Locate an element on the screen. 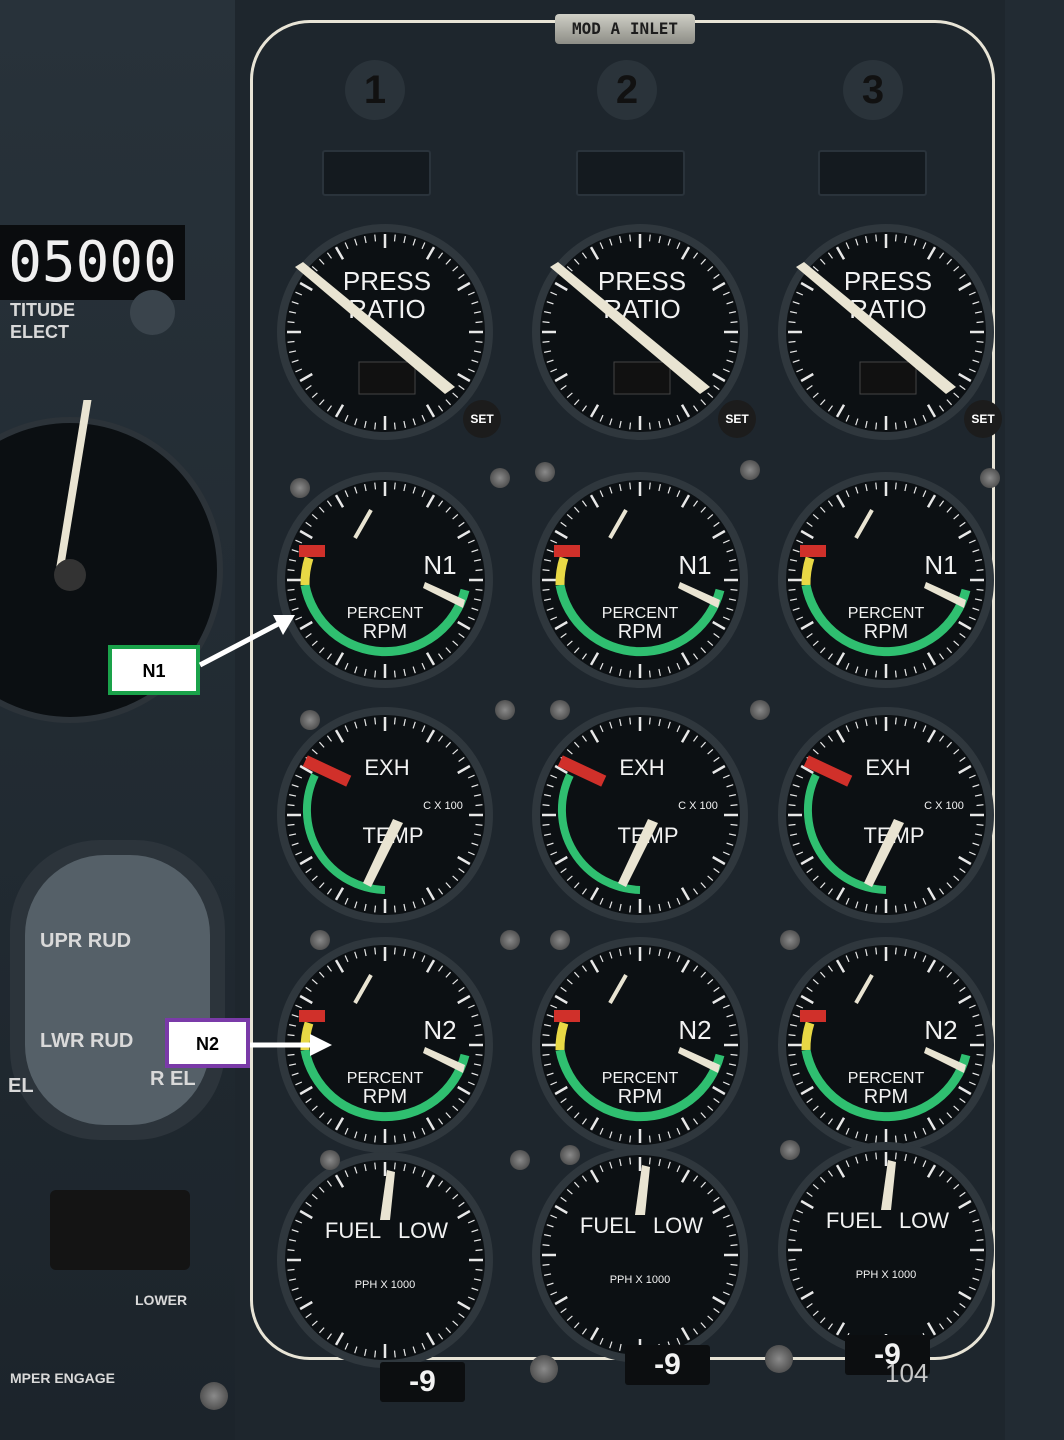 The height and width of the screenshot is (1440, 1064). rudder-left-label: EL is located at coordinates (21, 1086).